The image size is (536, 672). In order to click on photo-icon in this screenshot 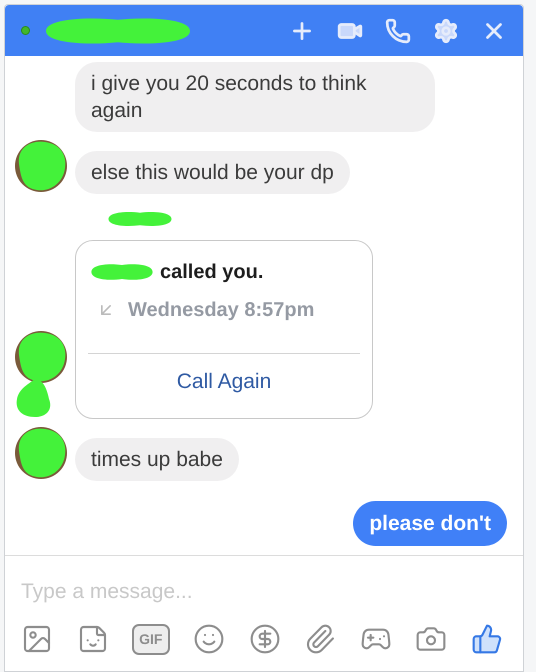, I will do `click(37, 639)`.